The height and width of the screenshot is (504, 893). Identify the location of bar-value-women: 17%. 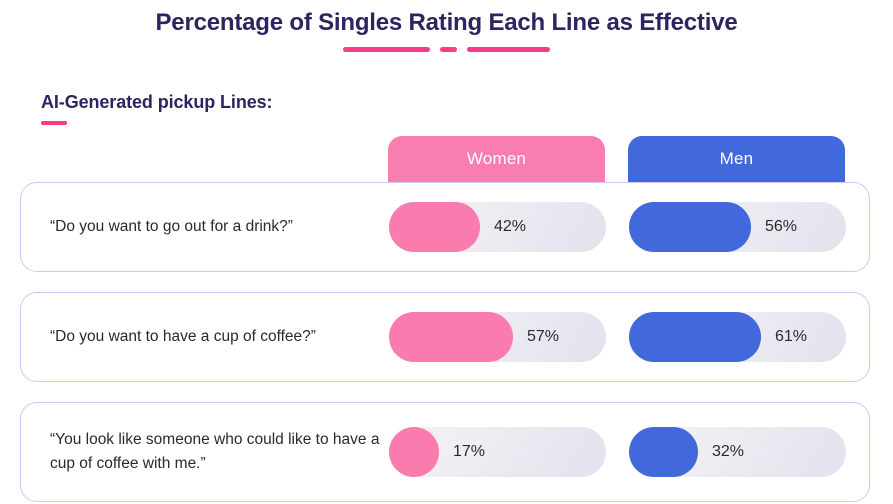
(469, 451).